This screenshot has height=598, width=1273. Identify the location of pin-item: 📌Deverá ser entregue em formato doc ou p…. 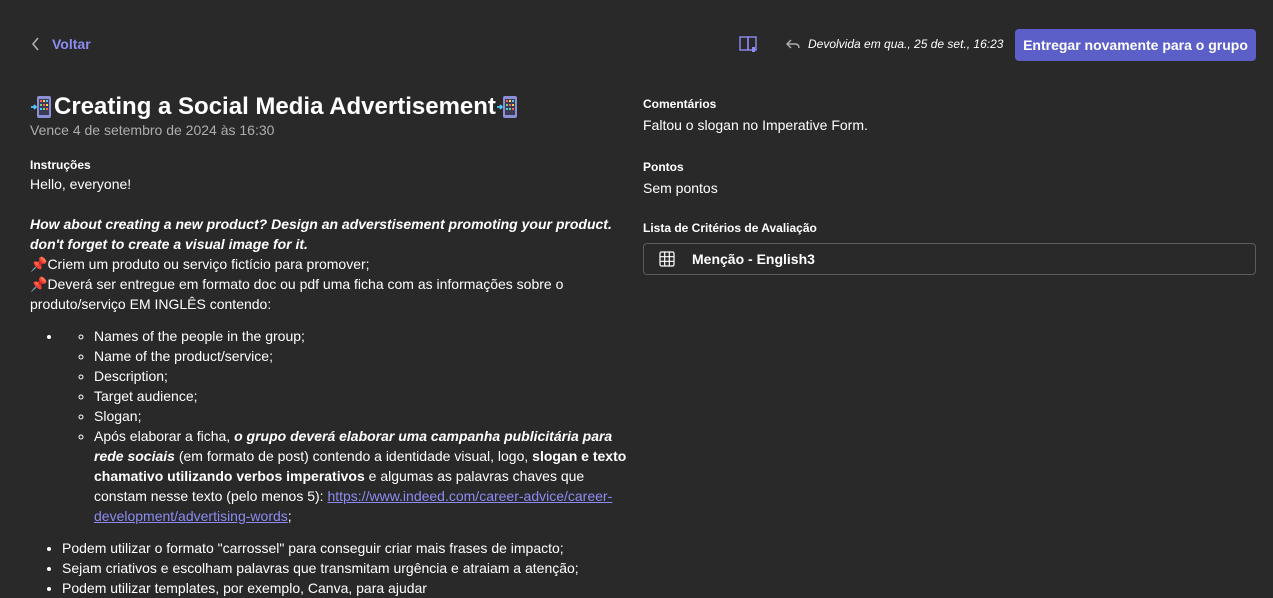
(297, 294).